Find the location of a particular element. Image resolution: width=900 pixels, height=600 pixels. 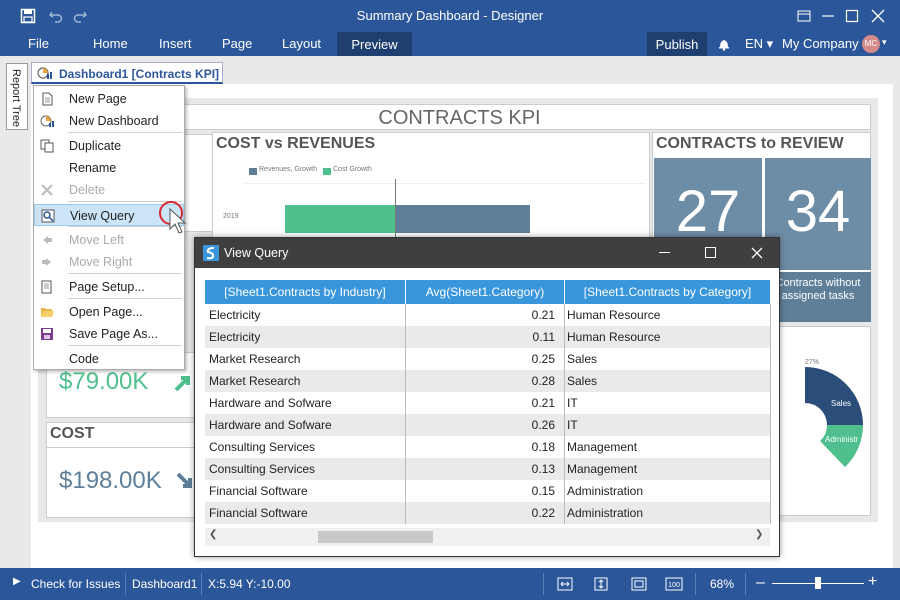

publish-button: Publish is located at coordinates (677, 44).